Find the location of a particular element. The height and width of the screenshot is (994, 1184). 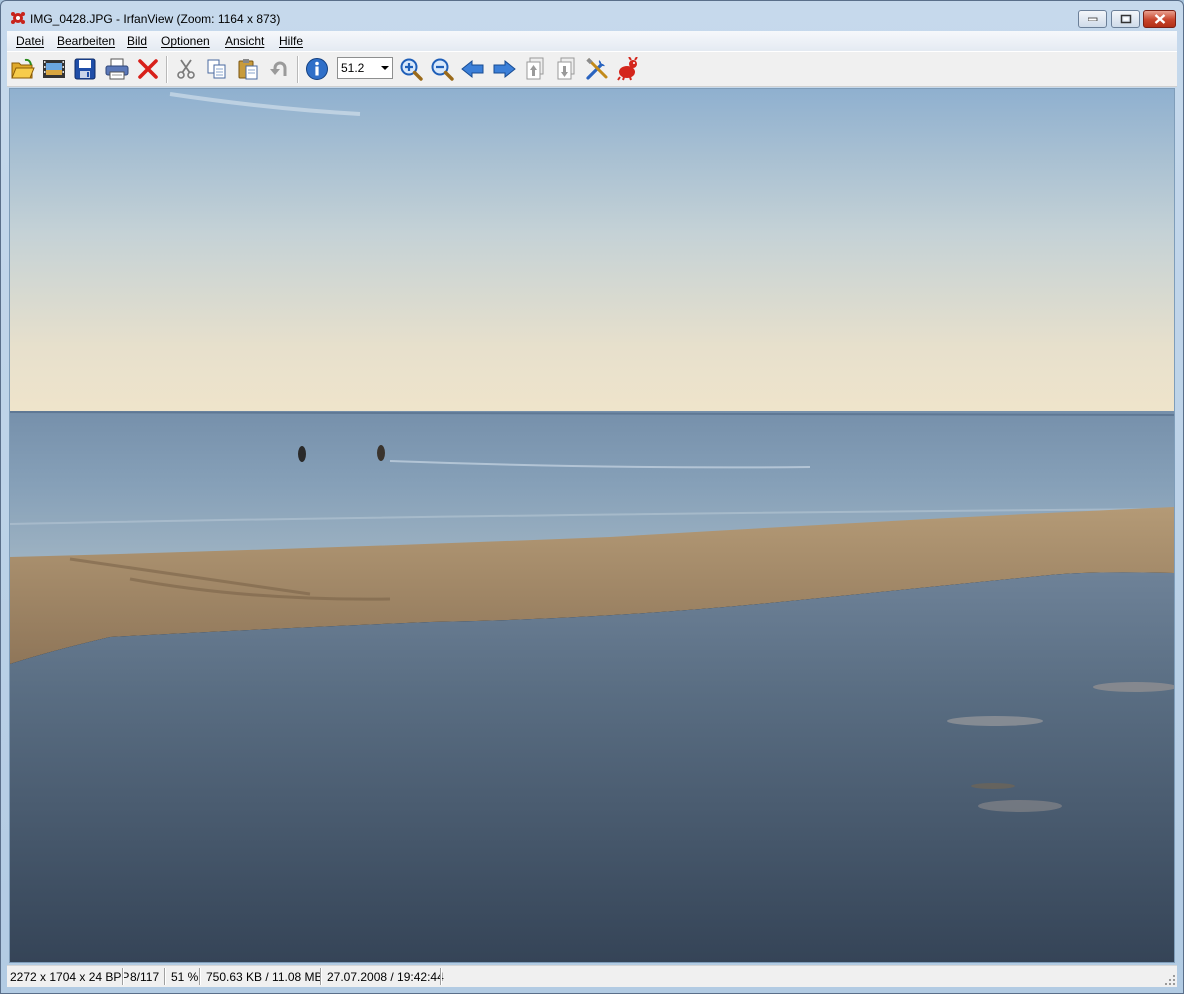

slideshow-icon is located at coordinates (54, 69).